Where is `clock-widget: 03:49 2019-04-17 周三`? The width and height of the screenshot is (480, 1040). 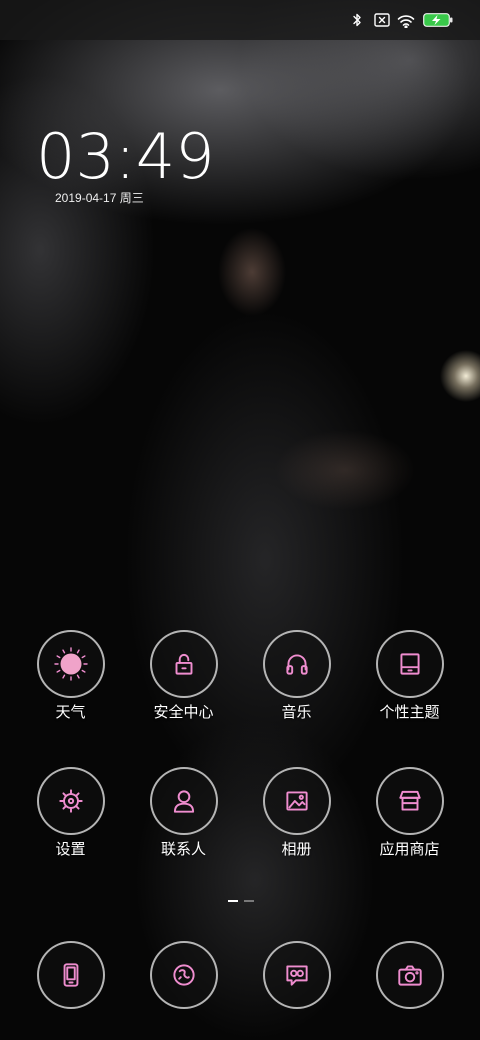
clock-widget: 03:49 2019-04-17 周三 is located at coordinates (136, 168).